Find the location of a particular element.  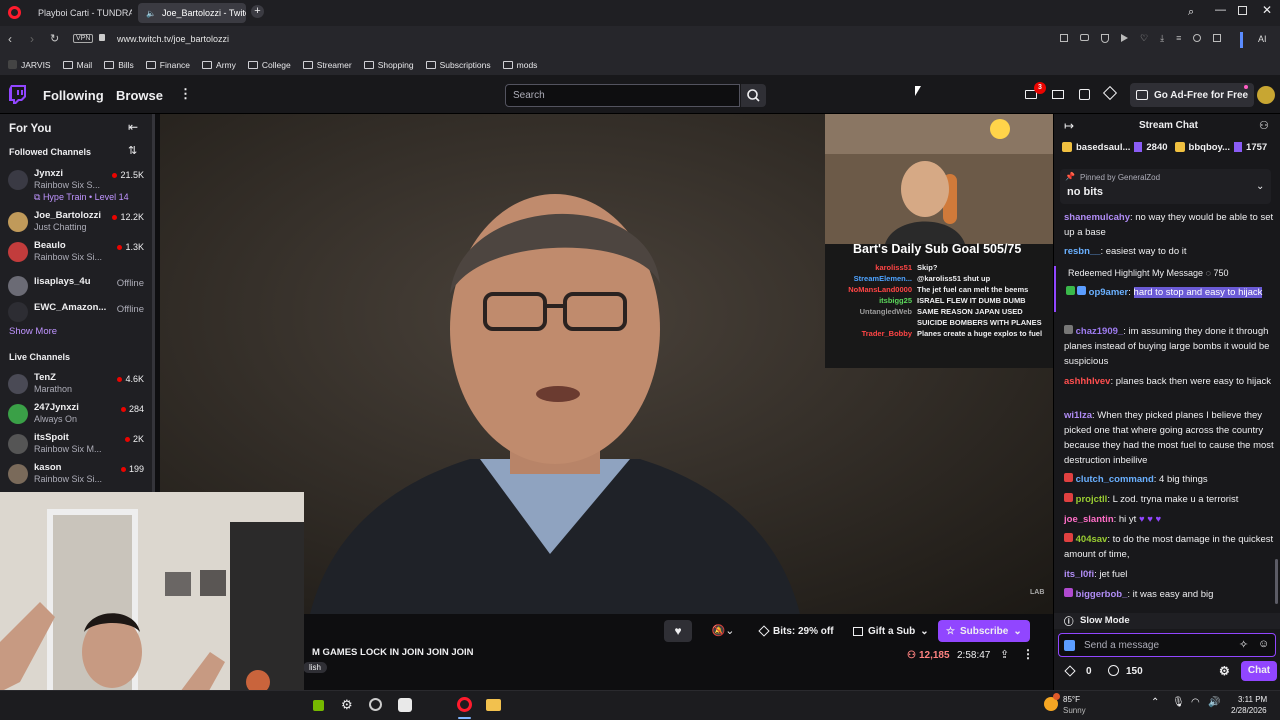

show-more-link: Show More is located at coordinates (33, 331).